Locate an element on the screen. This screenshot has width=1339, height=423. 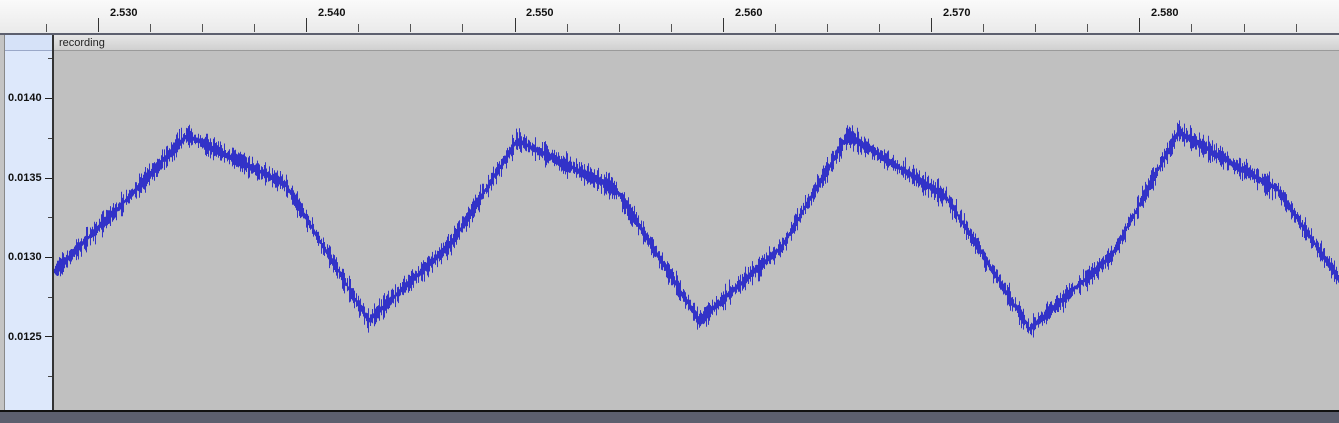
timeline-tick-label: 2.550 is located at coordinates (540, 13).